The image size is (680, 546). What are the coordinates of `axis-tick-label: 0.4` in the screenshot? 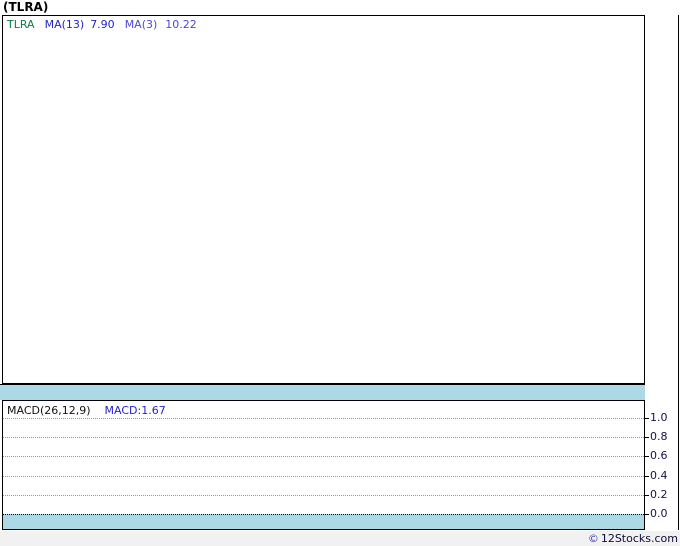 It's located at (659, 475).